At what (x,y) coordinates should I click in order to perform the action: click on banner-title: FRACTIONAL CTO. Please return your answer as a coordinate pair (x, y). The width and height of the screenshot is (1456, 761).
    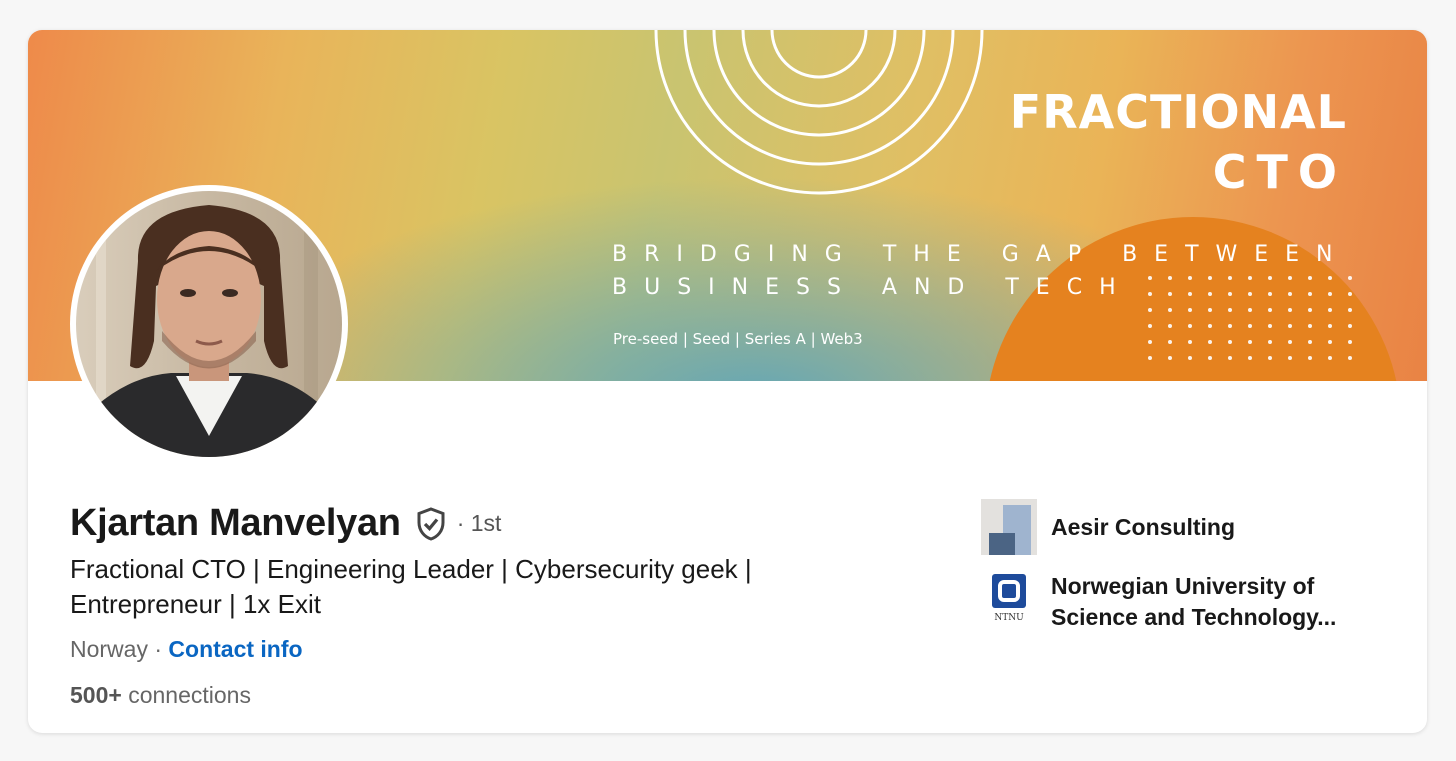
    Looking at the image, I should click on (1178, 142).